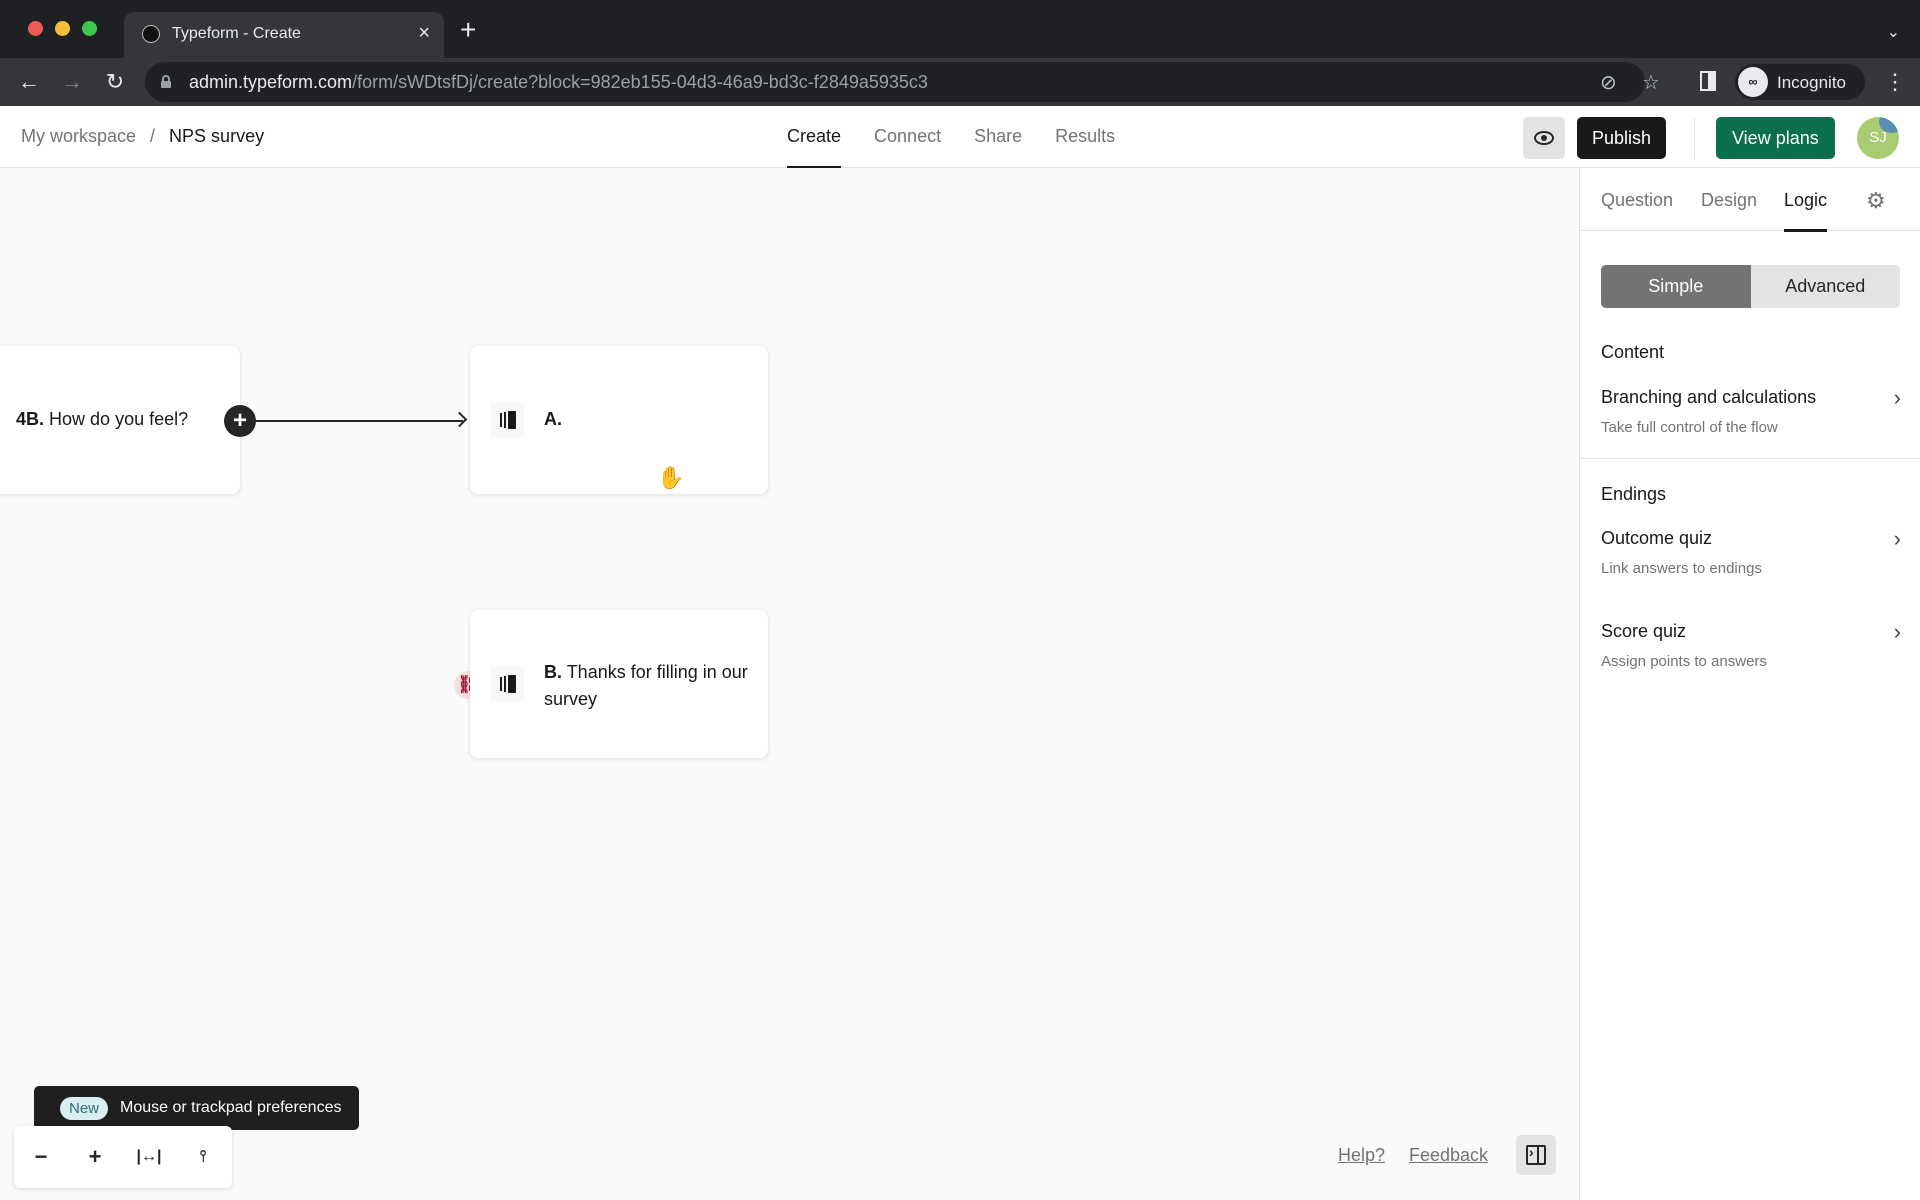 The image size is (1920, 1200). What do you see at coordinates (203, 1157) in the screenshot?
I see `sliders-preferences-icon: ⫯` at bounding box center [203, 1157].